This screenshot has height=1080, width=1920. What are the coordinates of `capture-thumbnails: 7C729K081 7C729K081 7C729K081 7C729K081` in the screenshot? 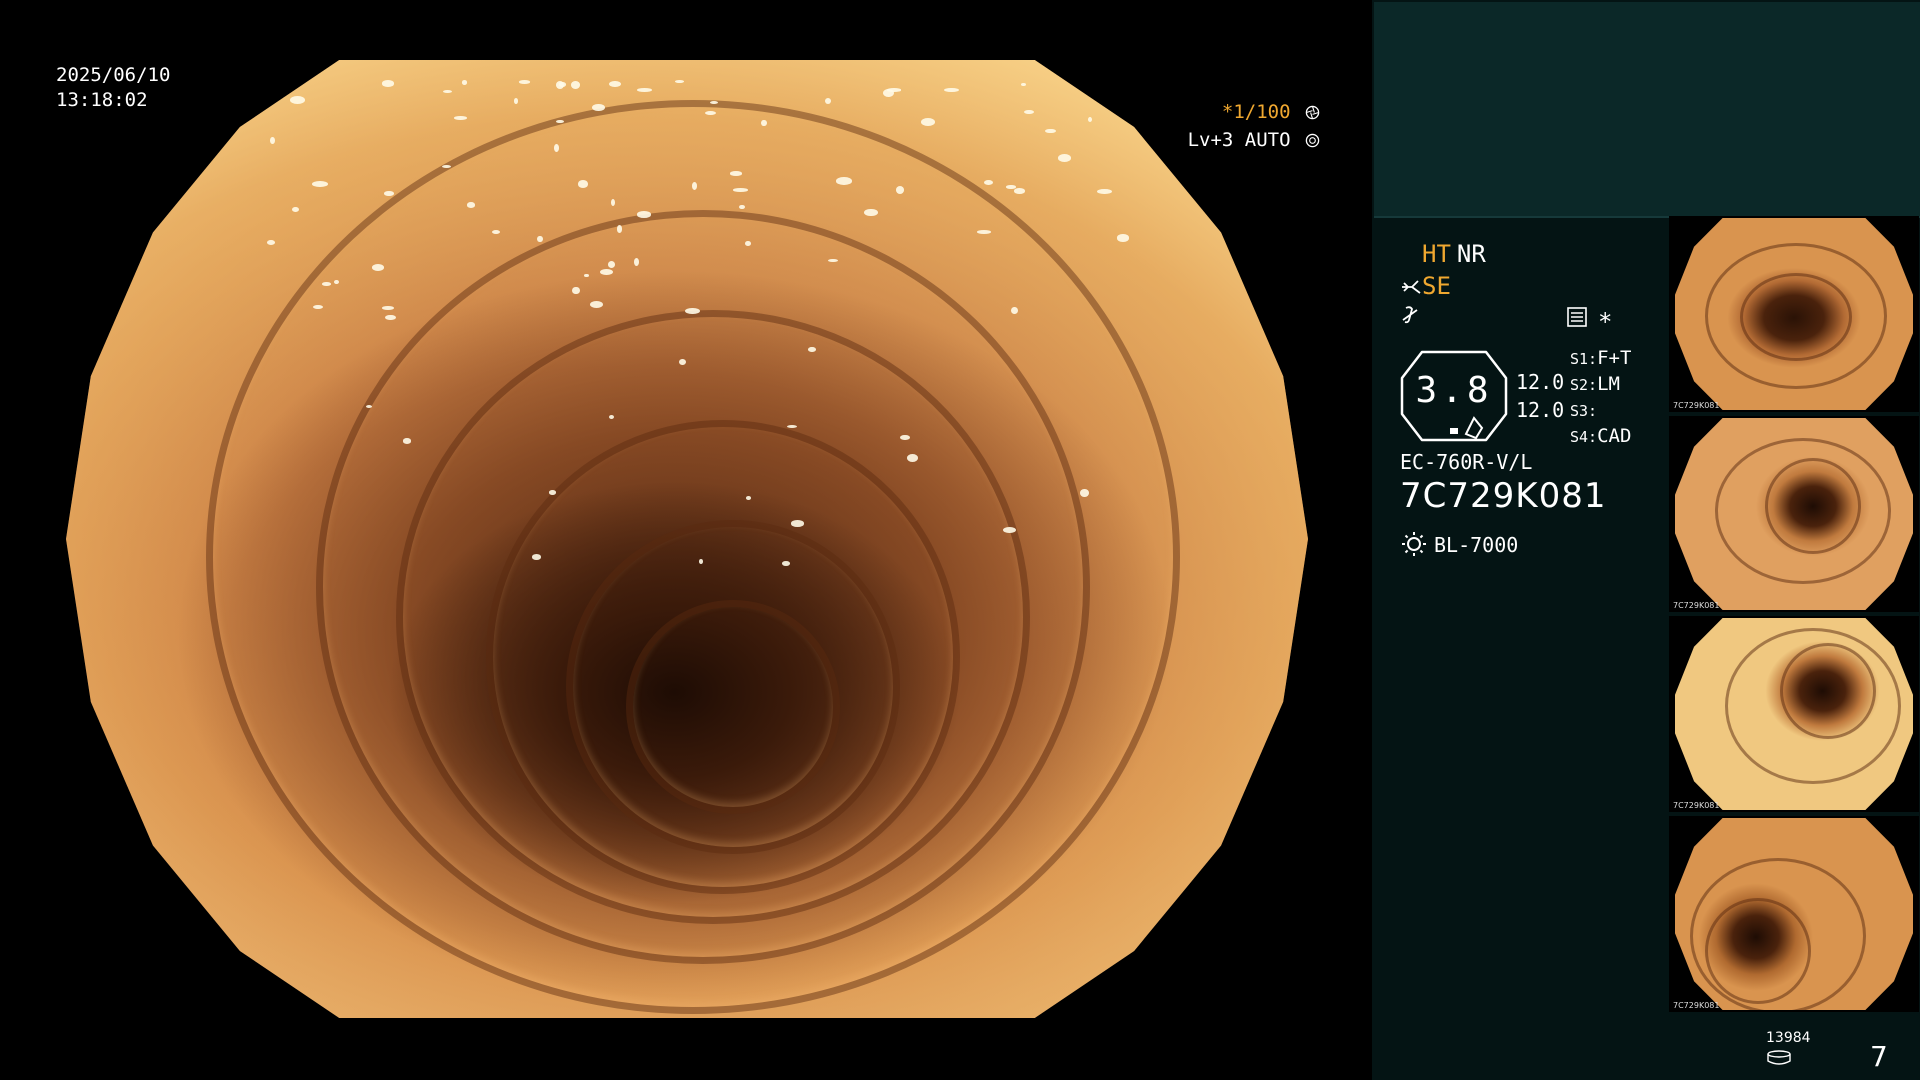 It's located at (1794, 616).